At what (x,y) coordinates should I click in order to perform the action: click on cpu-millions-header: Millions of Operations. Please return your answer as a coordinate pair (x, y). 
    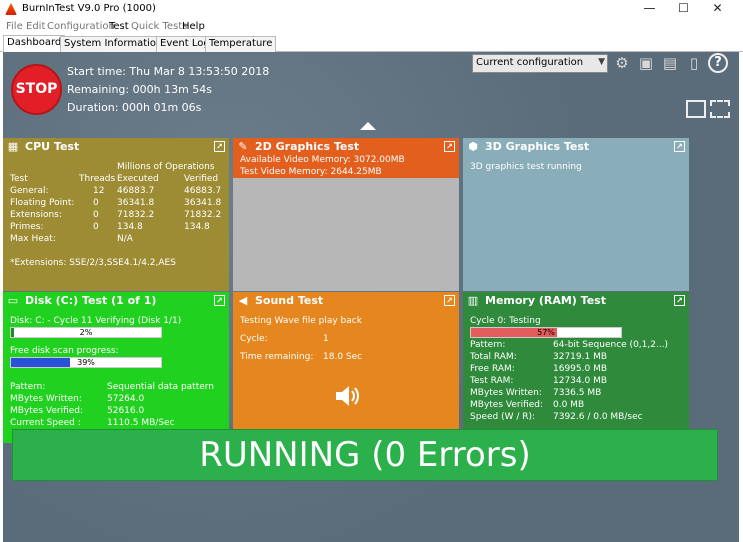
    Looking at the image, I should click on (166, 167).